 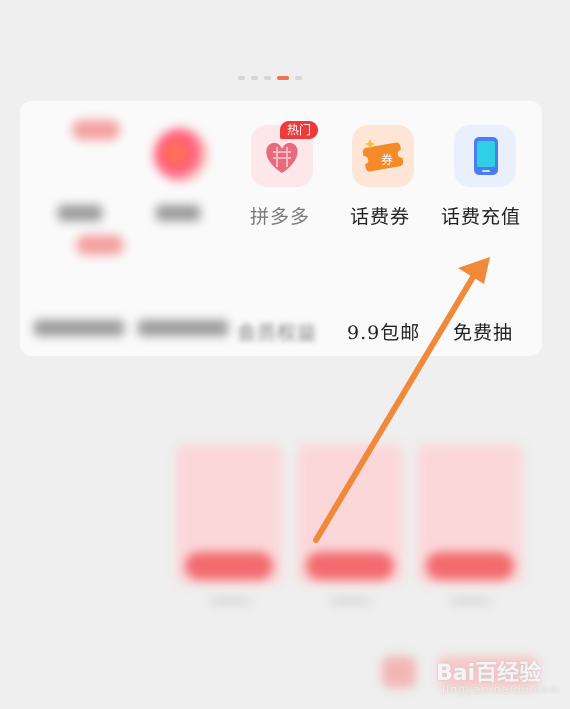 What do you see at coordinates (501, 679) in the screenshot?
I see `watermark: Bai百经验 jingyan.baidu.com` at bounding box center [501, 679].